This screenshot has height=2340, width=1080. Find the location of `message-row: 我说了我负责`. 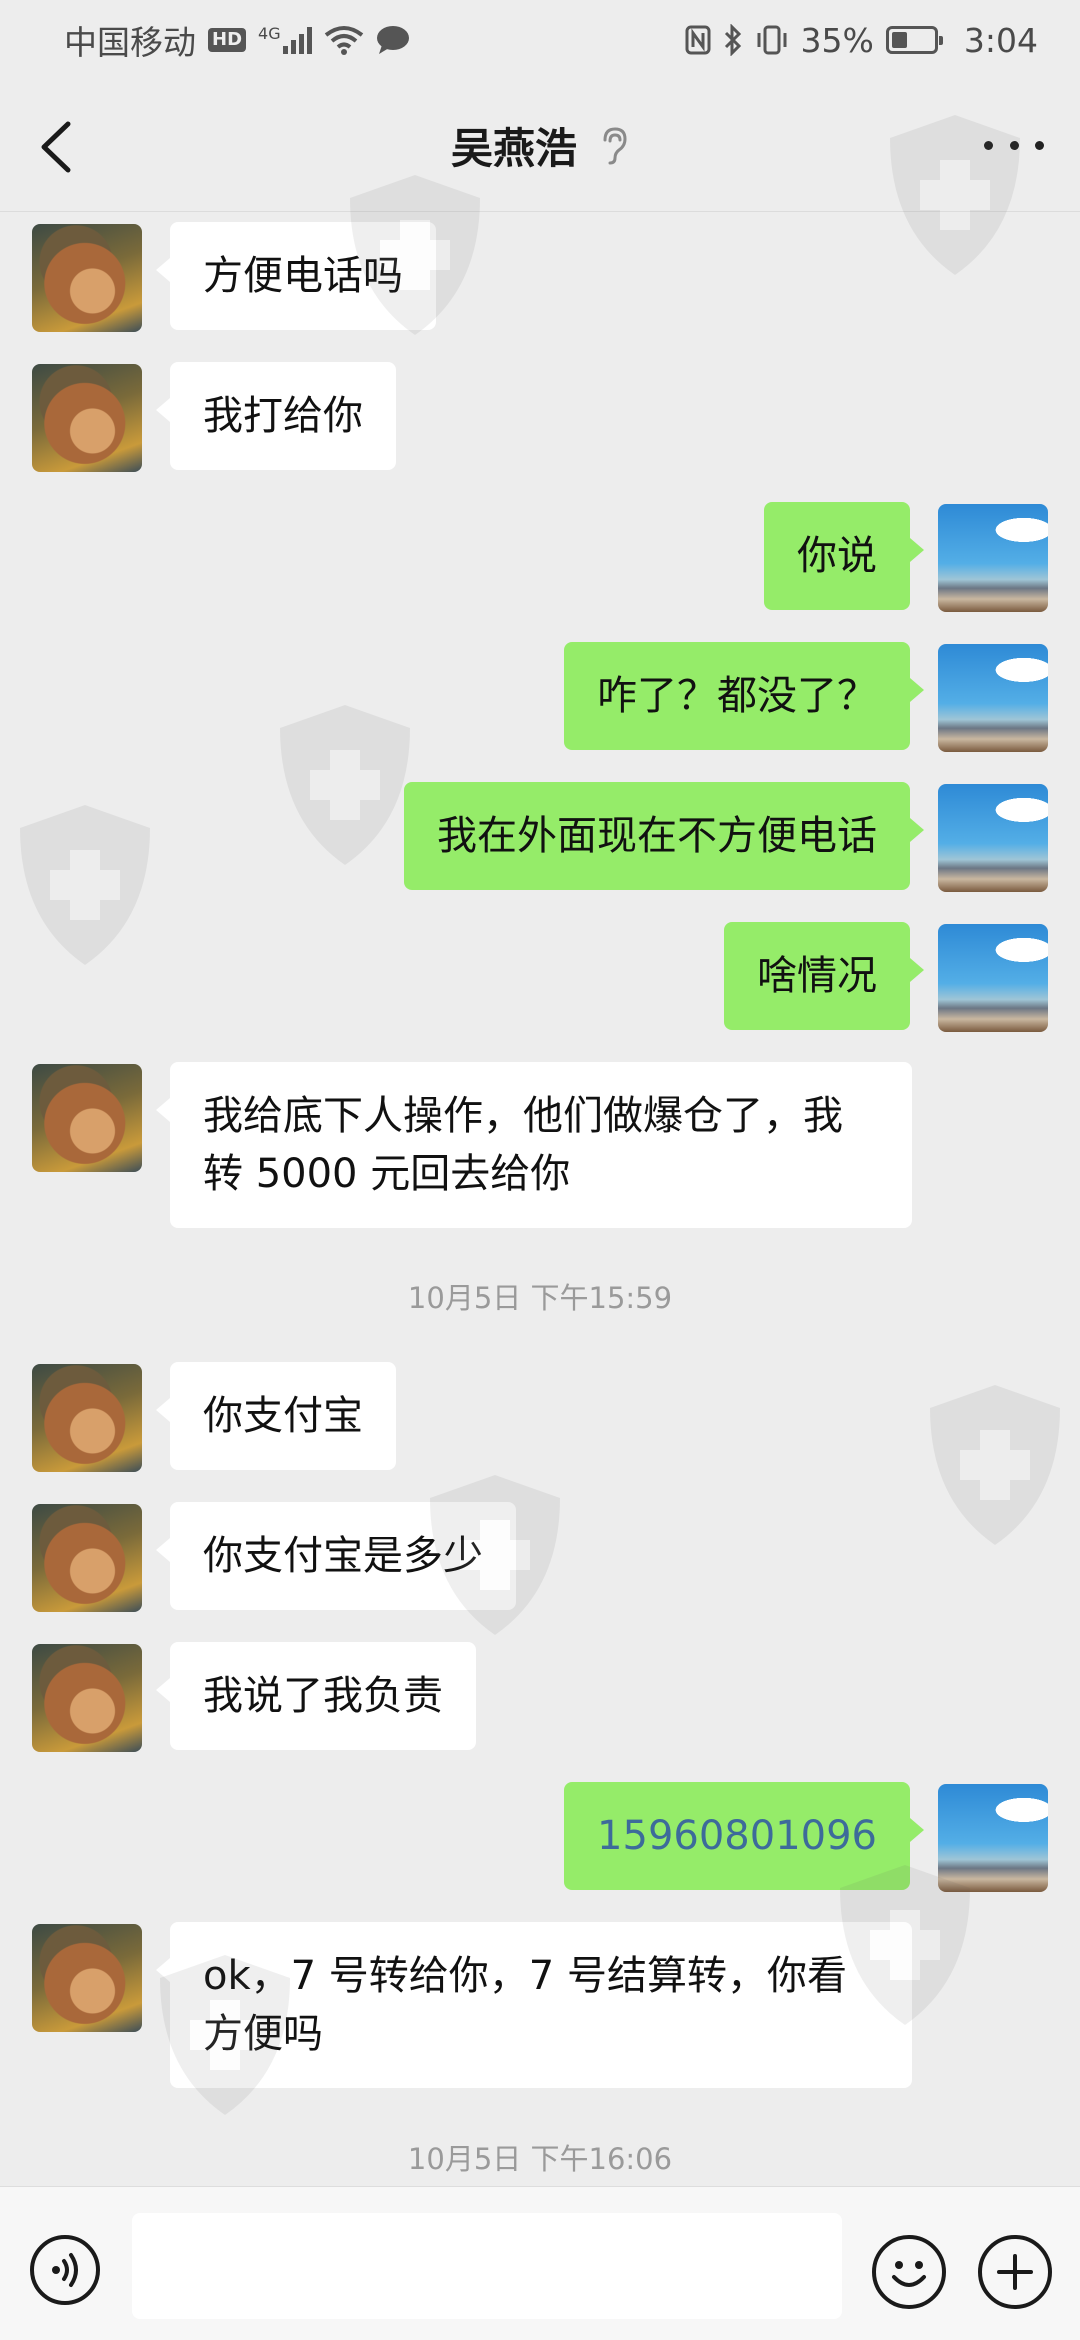

message-row: 我说了我负责 is located at coordinates (540, 1697).